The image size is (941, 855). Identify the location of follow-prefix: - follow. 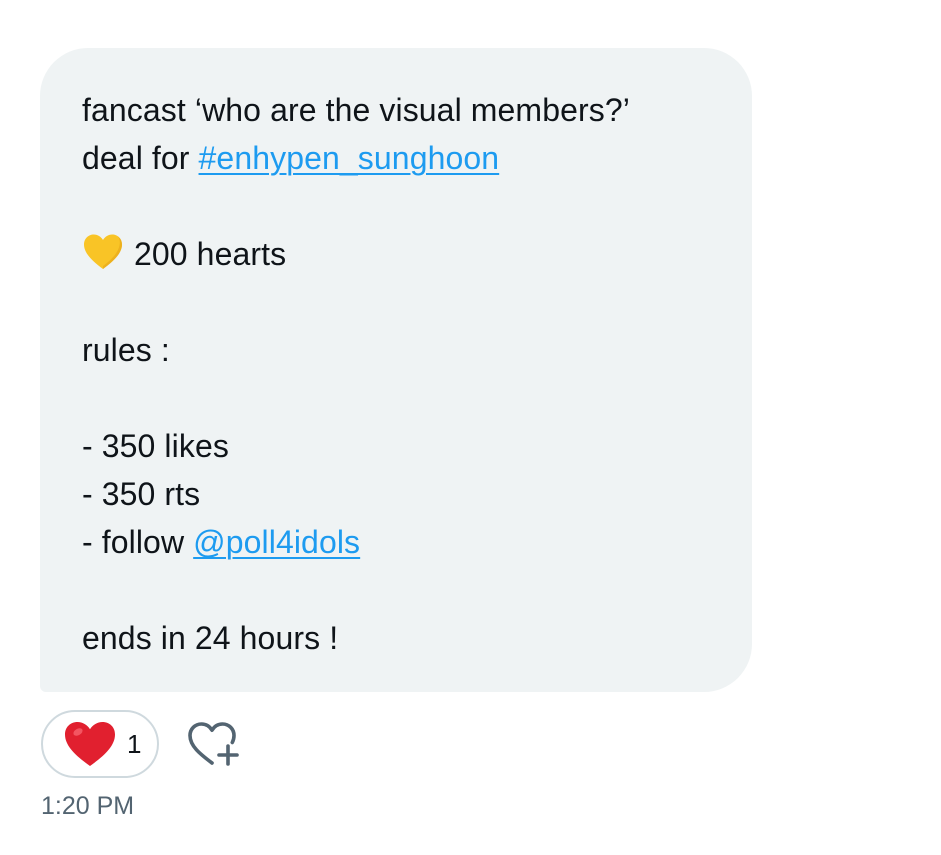
(138, 542).